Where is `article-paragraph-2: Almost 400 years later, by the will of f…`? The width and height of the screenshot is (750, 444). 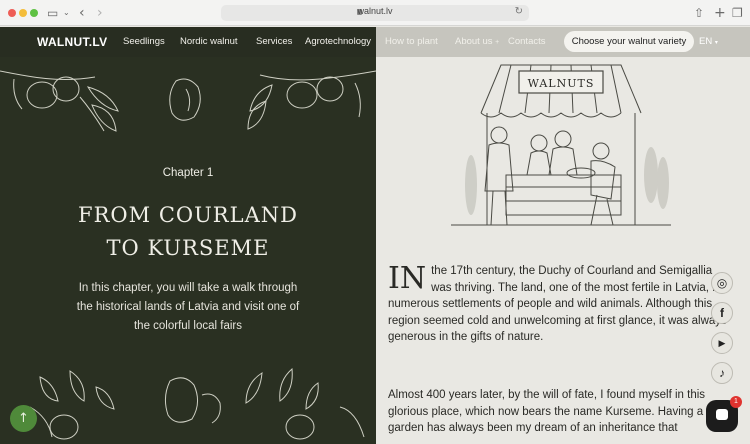
article-paragraph-2: Almost 400 years later, by the will of f… is located at coordinates (560, 411).